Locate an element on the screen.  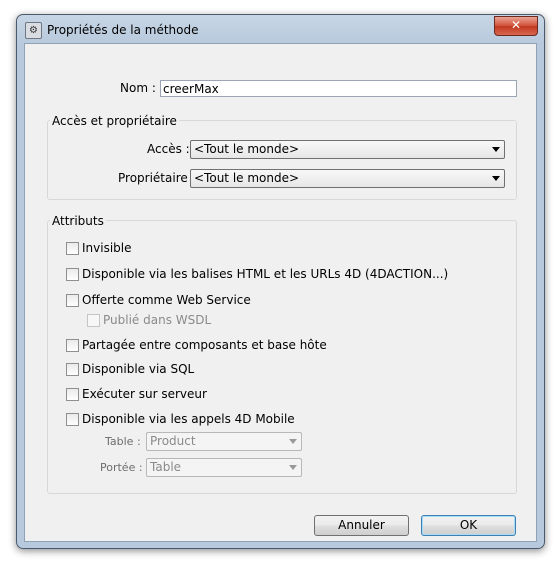
table-select-value: Product is located at coordinates (173, 441).